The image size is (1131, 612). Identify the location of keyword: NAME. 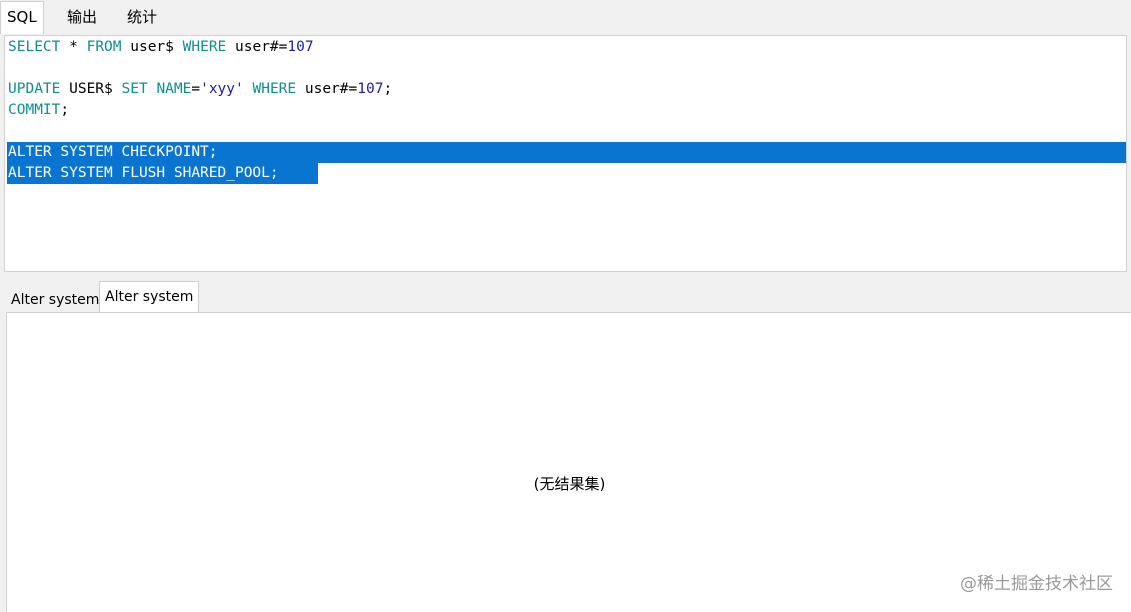
(174, 89).